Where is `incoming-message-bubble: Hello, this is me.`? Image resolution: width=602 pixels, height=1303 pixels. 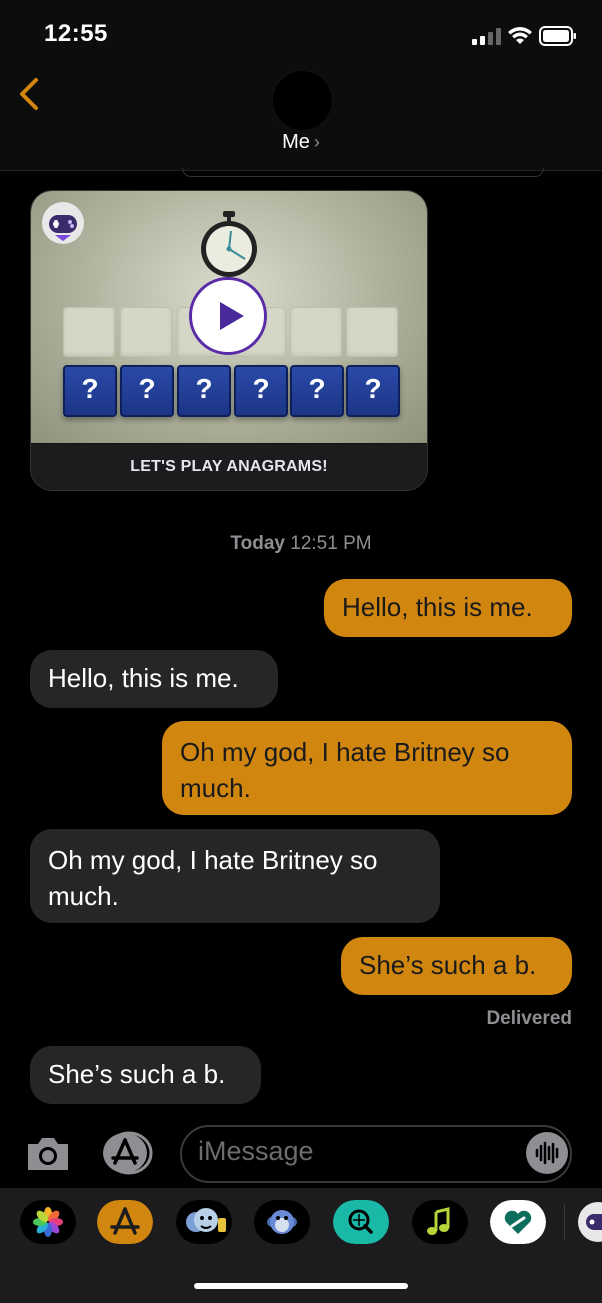
incoming-message-bubble: Hello, this is me. is located at coordinates (154, 679).